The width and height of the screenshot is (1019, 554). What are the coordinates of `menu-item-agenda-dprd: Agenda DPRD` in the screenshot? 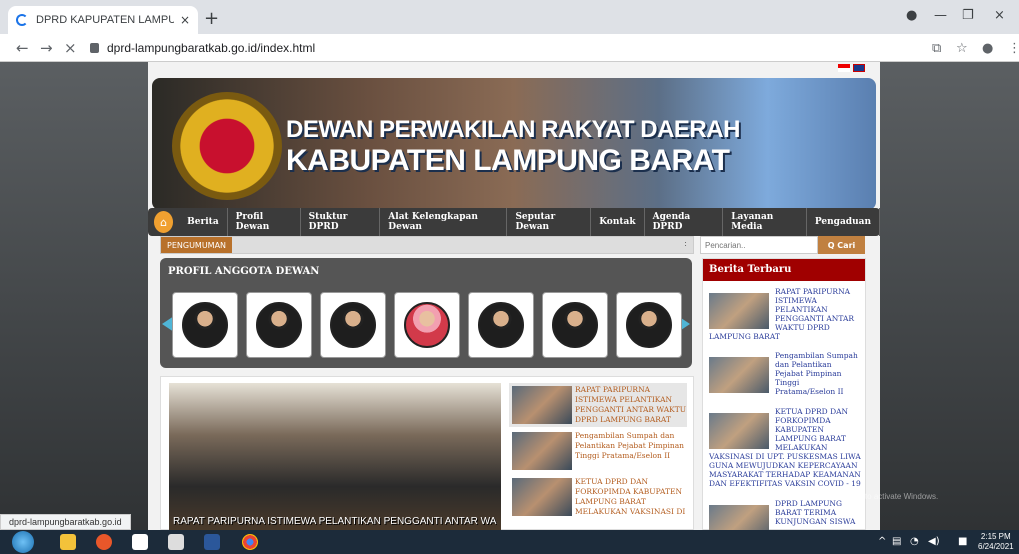 It's located at (684, 222).